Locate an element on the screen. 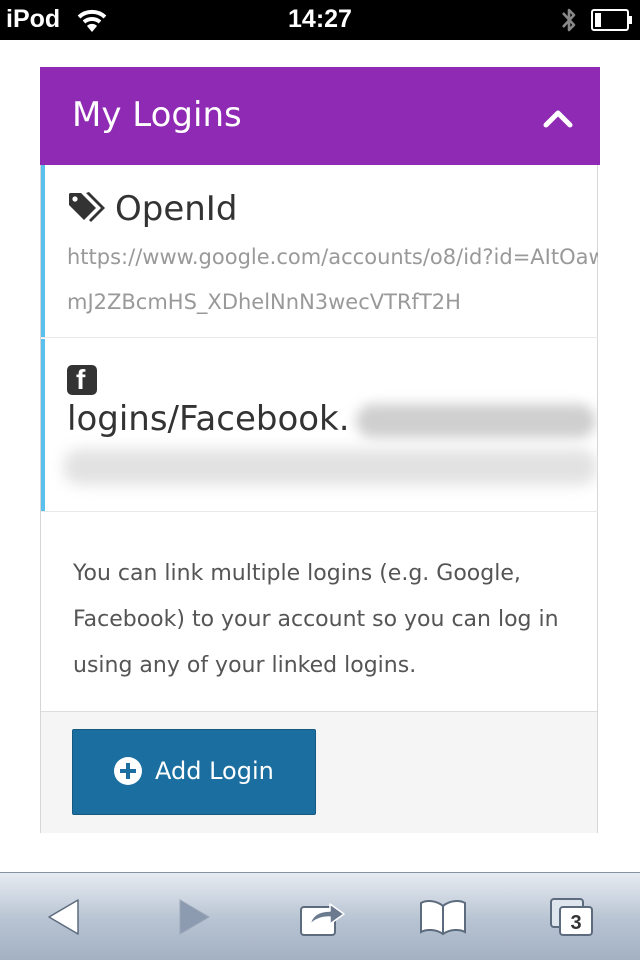 This screenshot has width=640, height=960. panel-footer: Add Login is located at coordinates (319, 772).